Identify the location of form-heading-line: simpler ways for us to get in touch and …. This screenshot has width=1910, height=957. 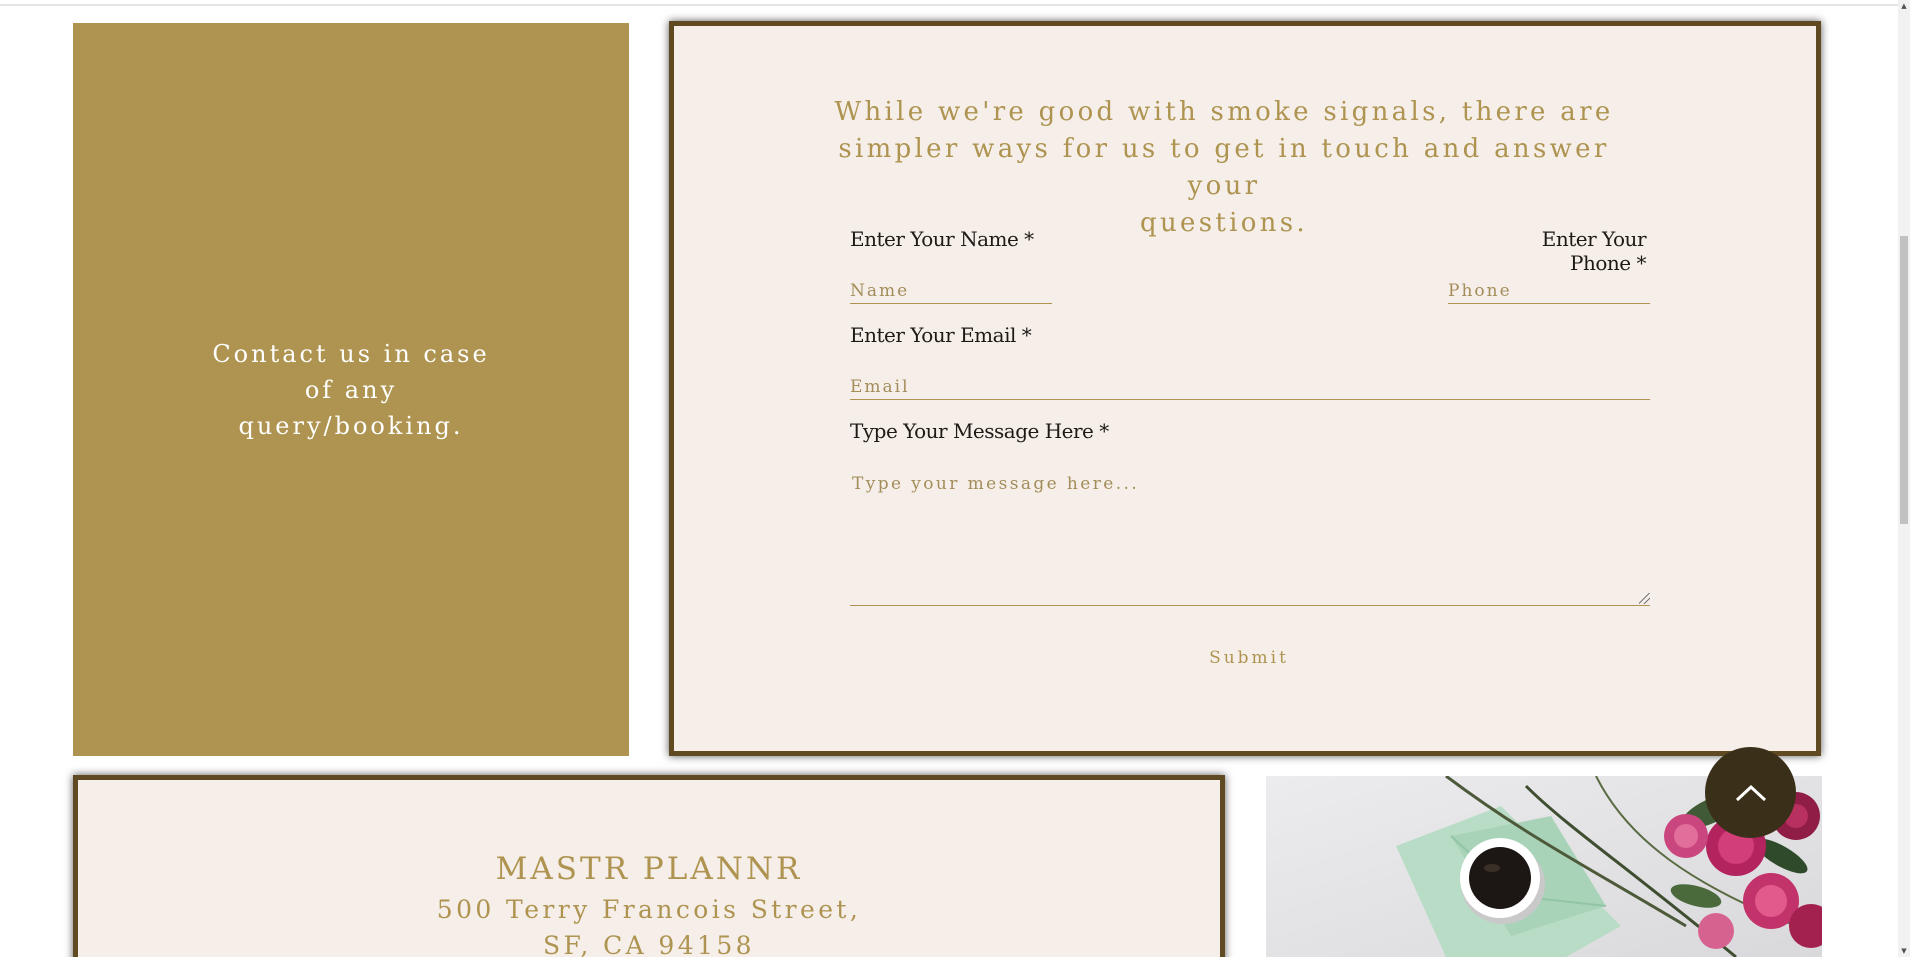
(1224, 167).